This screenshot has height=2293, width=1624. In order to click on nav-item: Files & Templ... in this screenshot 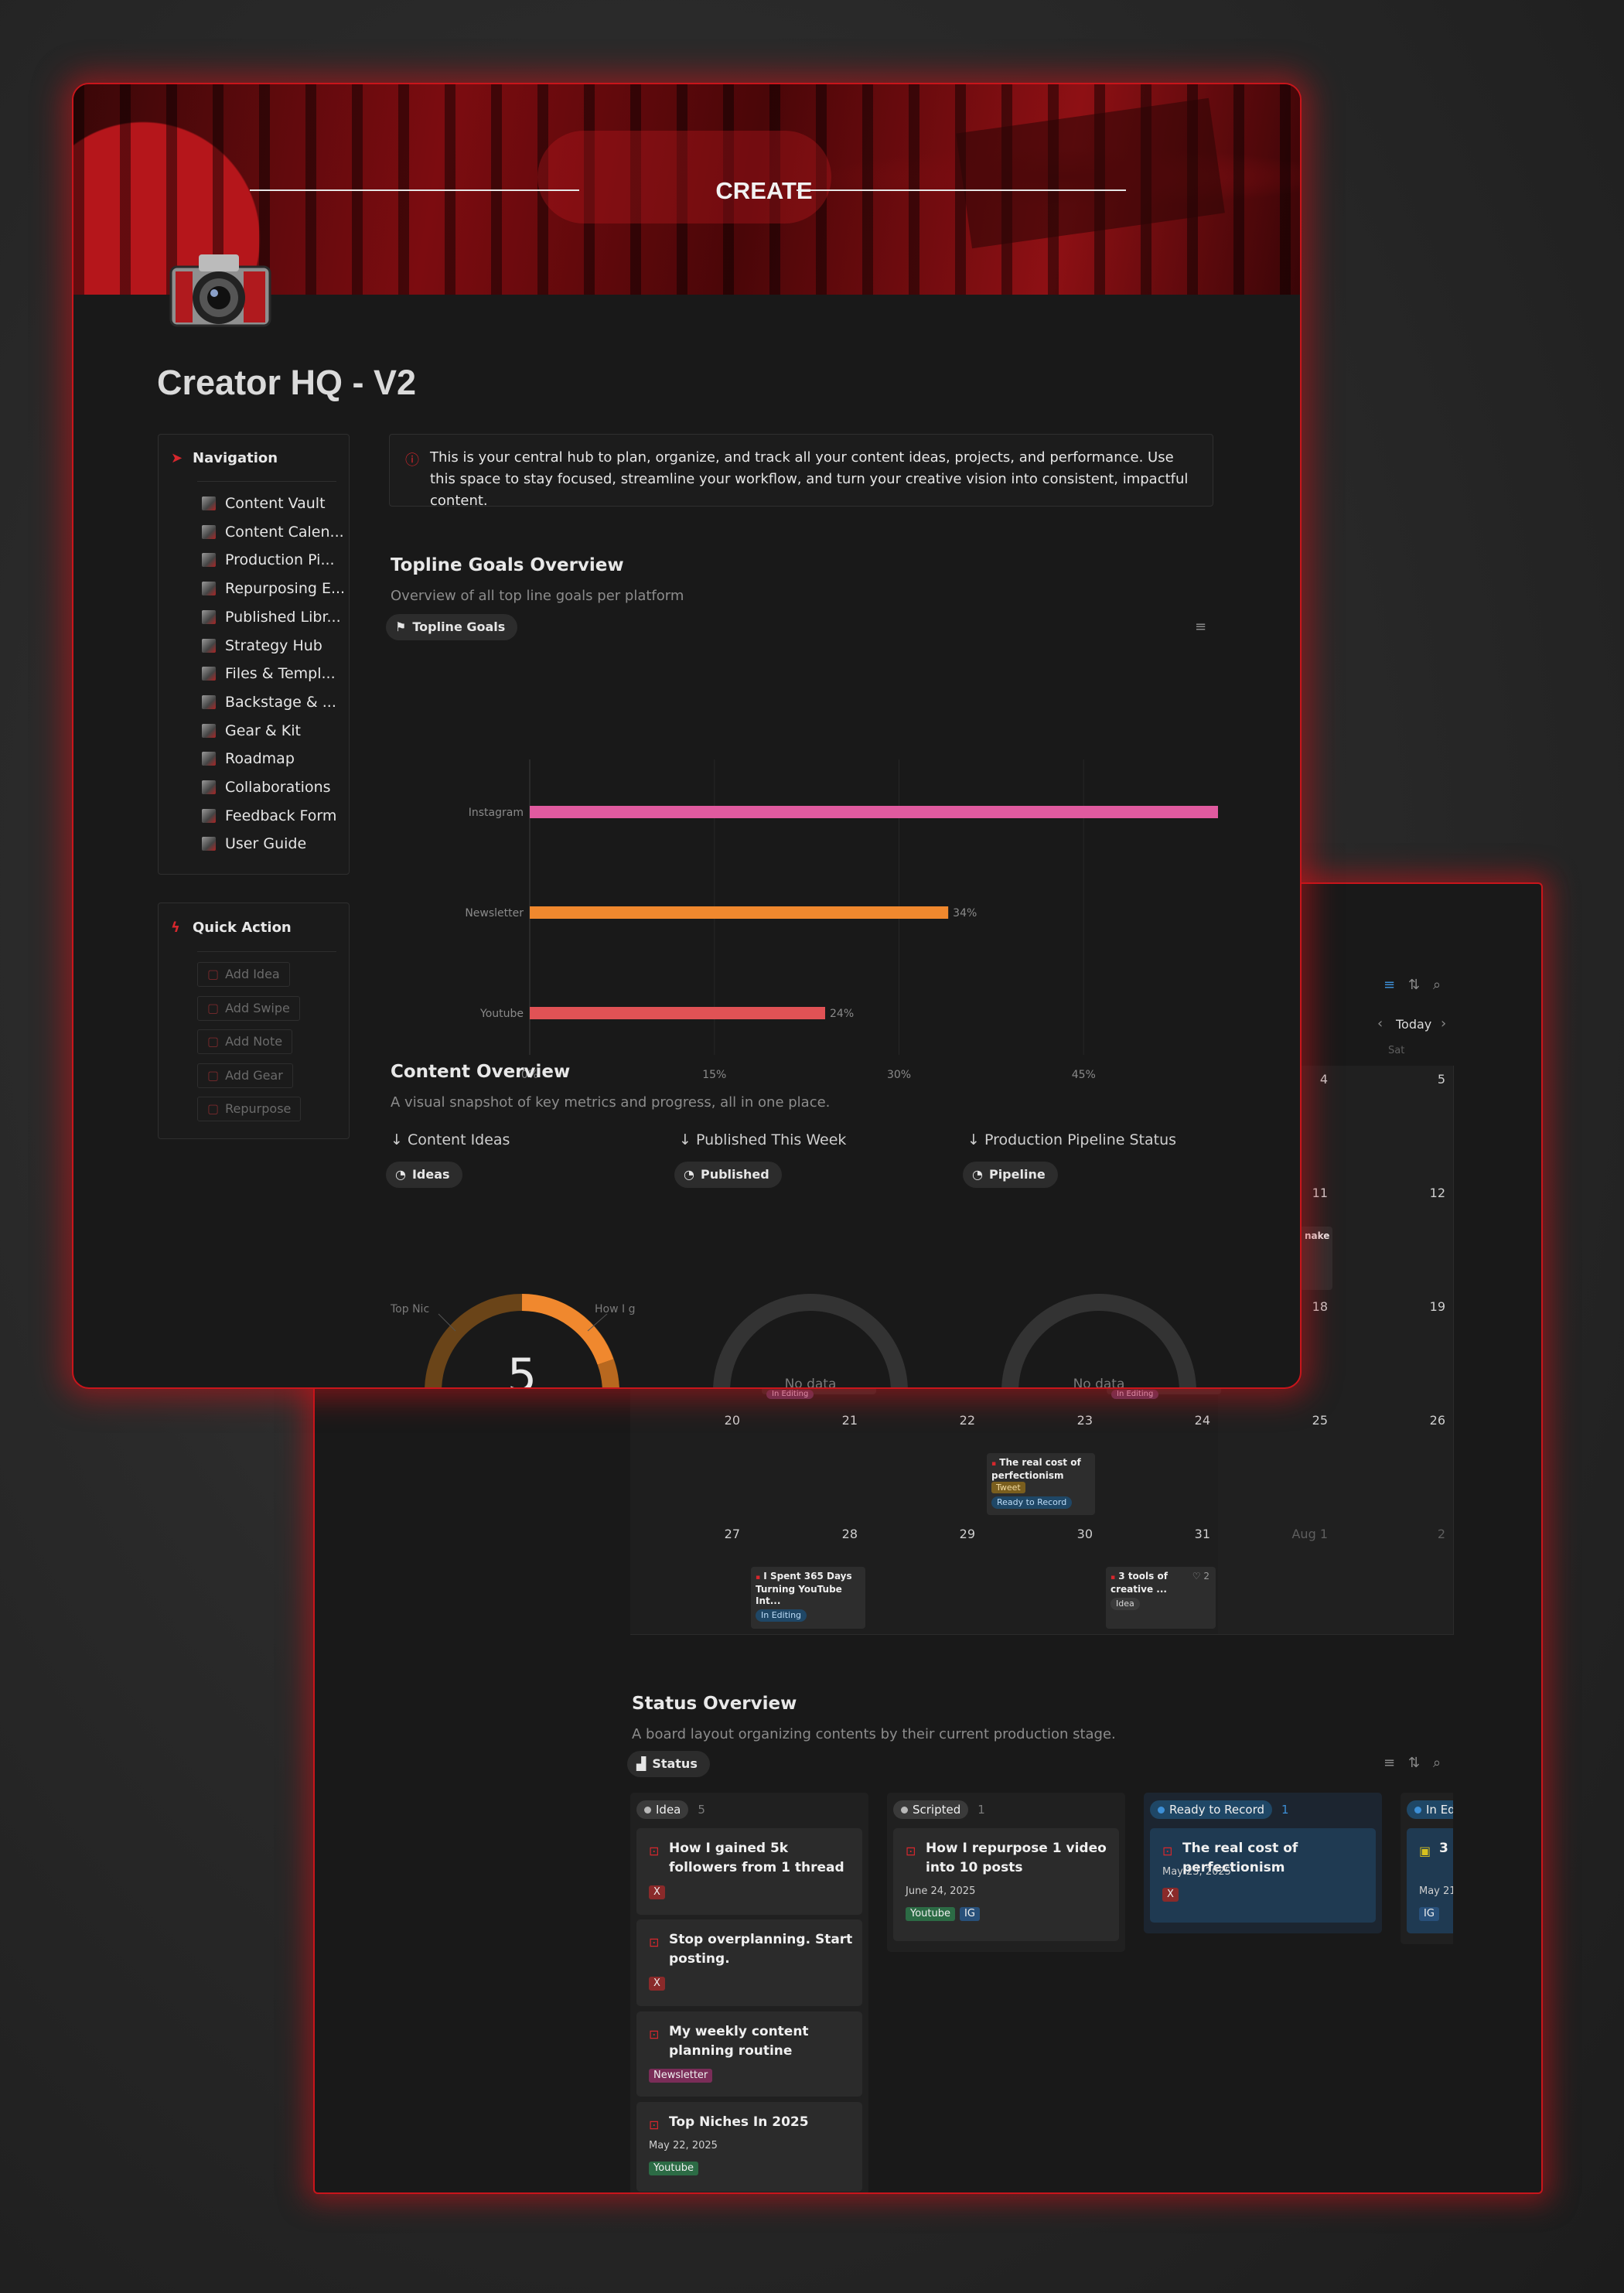, I will do `click(269, 676)`.